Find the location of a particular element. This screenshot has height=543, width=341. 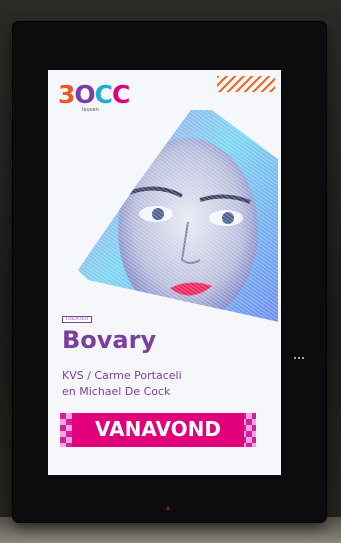

show-credits: KVS / Carme Portaceli en Michael De Cock is located at coordinates (122, 384).